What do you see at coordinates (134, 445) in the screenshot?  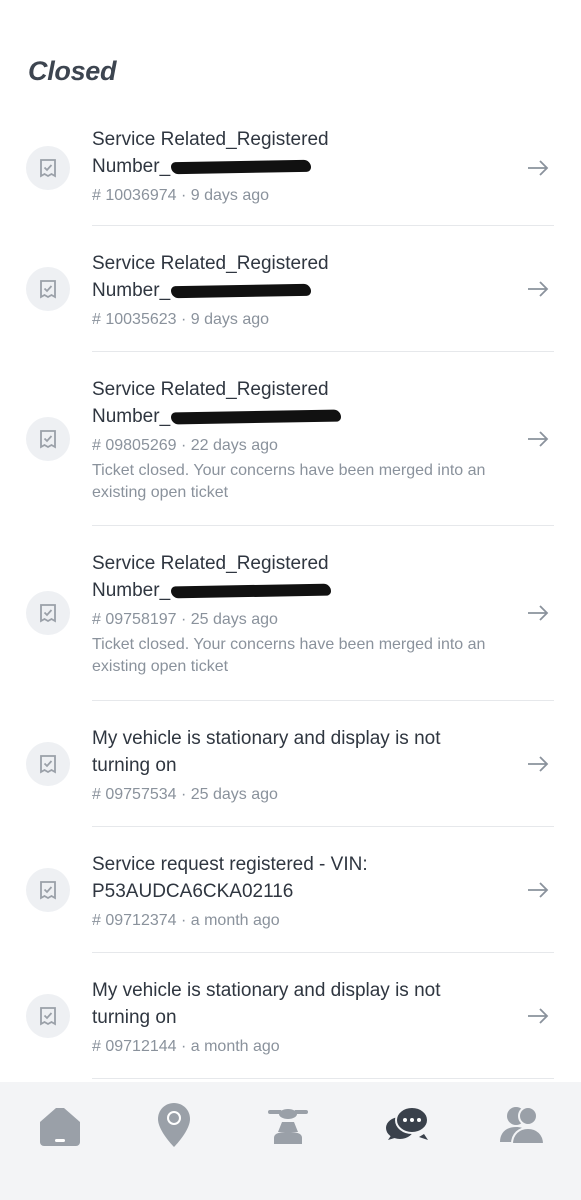 I see `ticket-id: # 09805269` at bounding box center [134, 445].